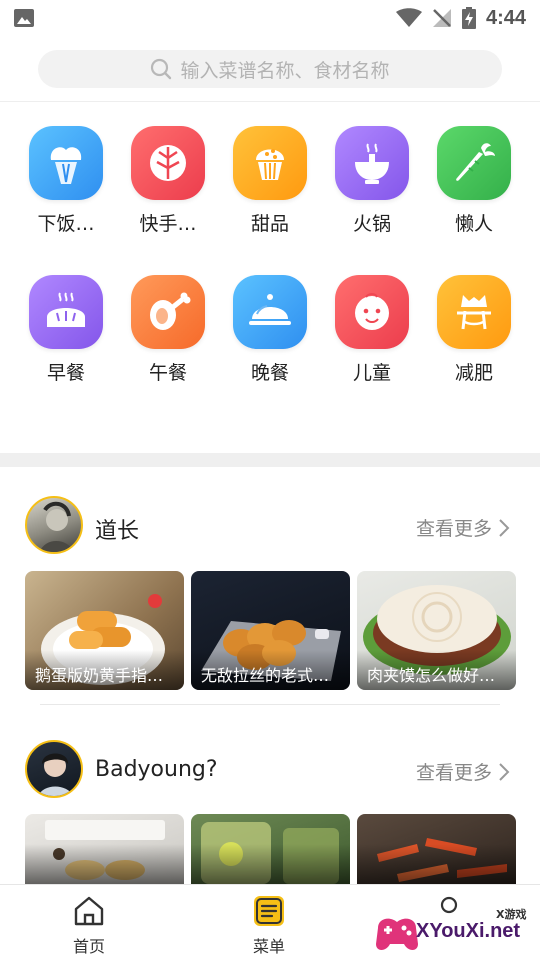 This screenshot has width=540, height=960. I want to click on category-wucan: 午餐, so click(168, 330).